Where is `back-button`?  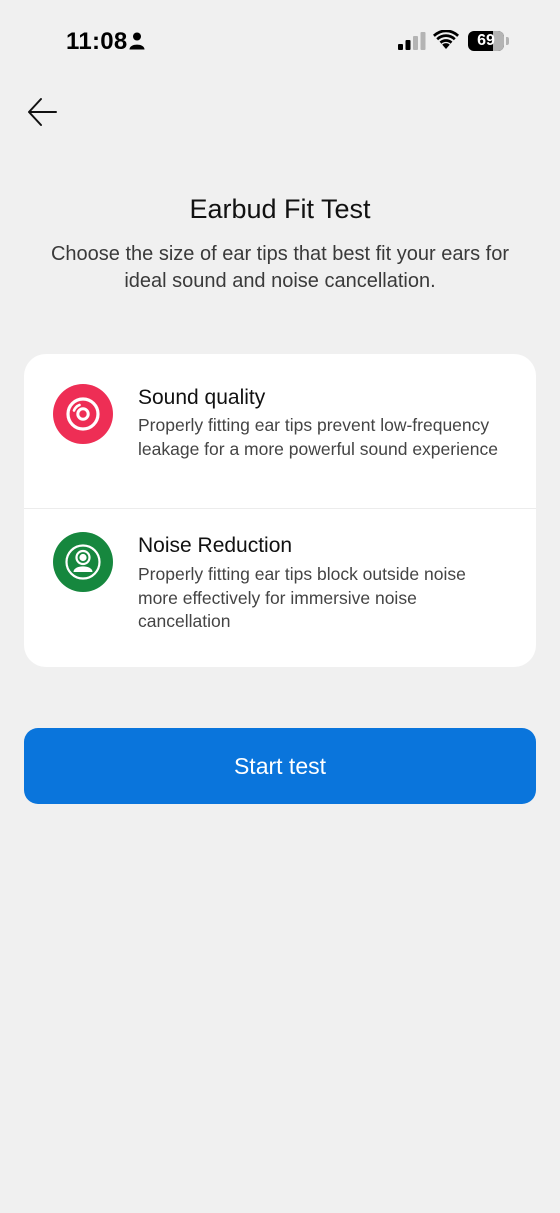
back-button is located at coordinates (42, 112).